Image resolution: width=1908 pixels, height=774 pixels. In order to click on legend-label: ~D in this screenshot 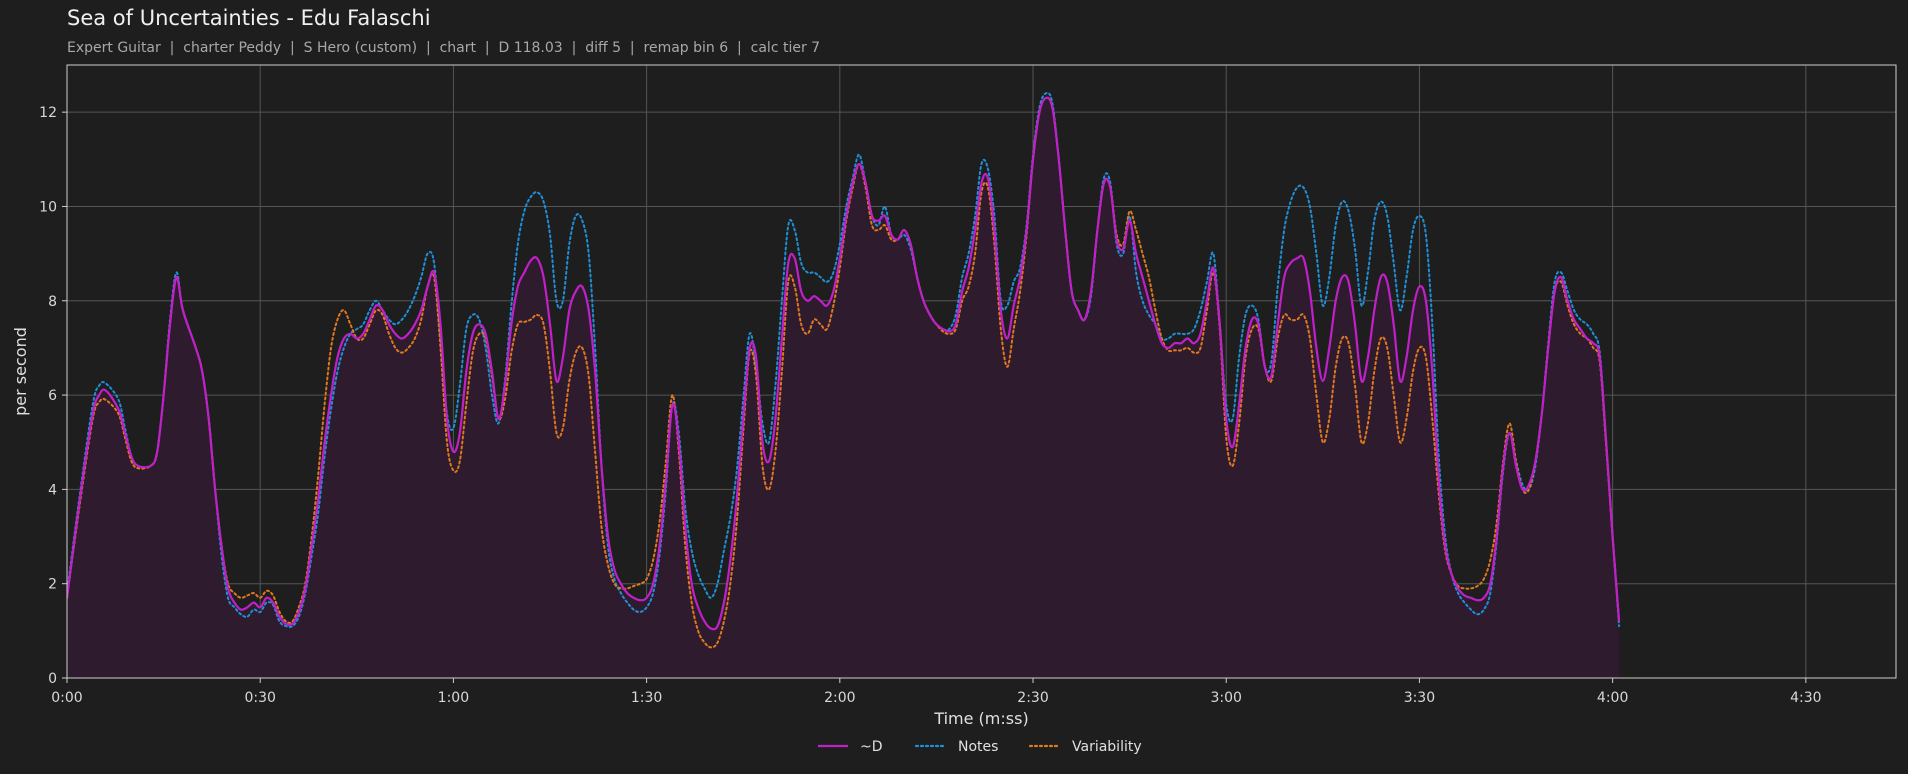, I will do `click(871, 747)`.